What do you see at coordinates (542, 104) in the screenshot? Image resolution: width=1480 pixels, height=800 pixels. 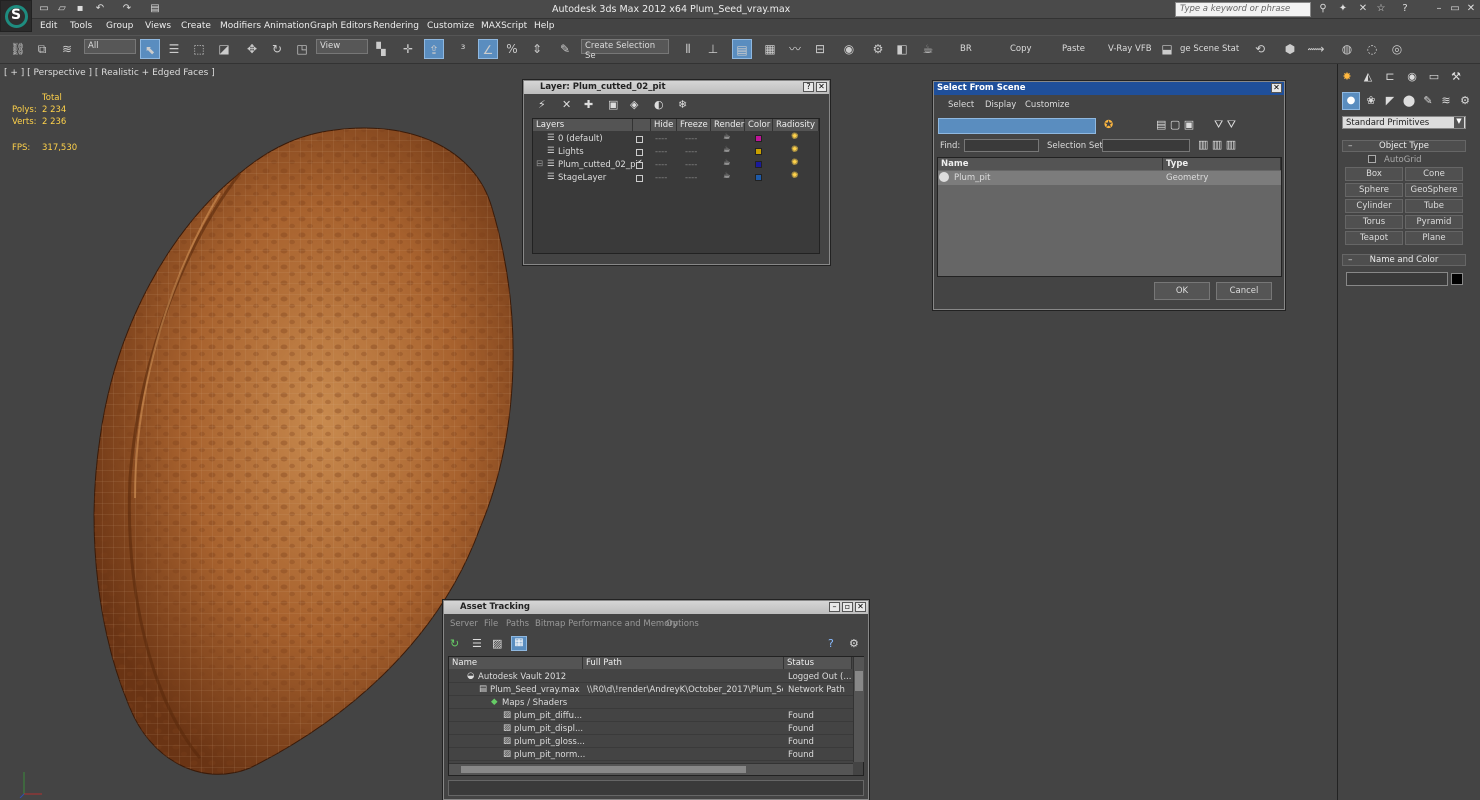 I see `create-layer-icon: ⚡` at bounding box center [542, 104].